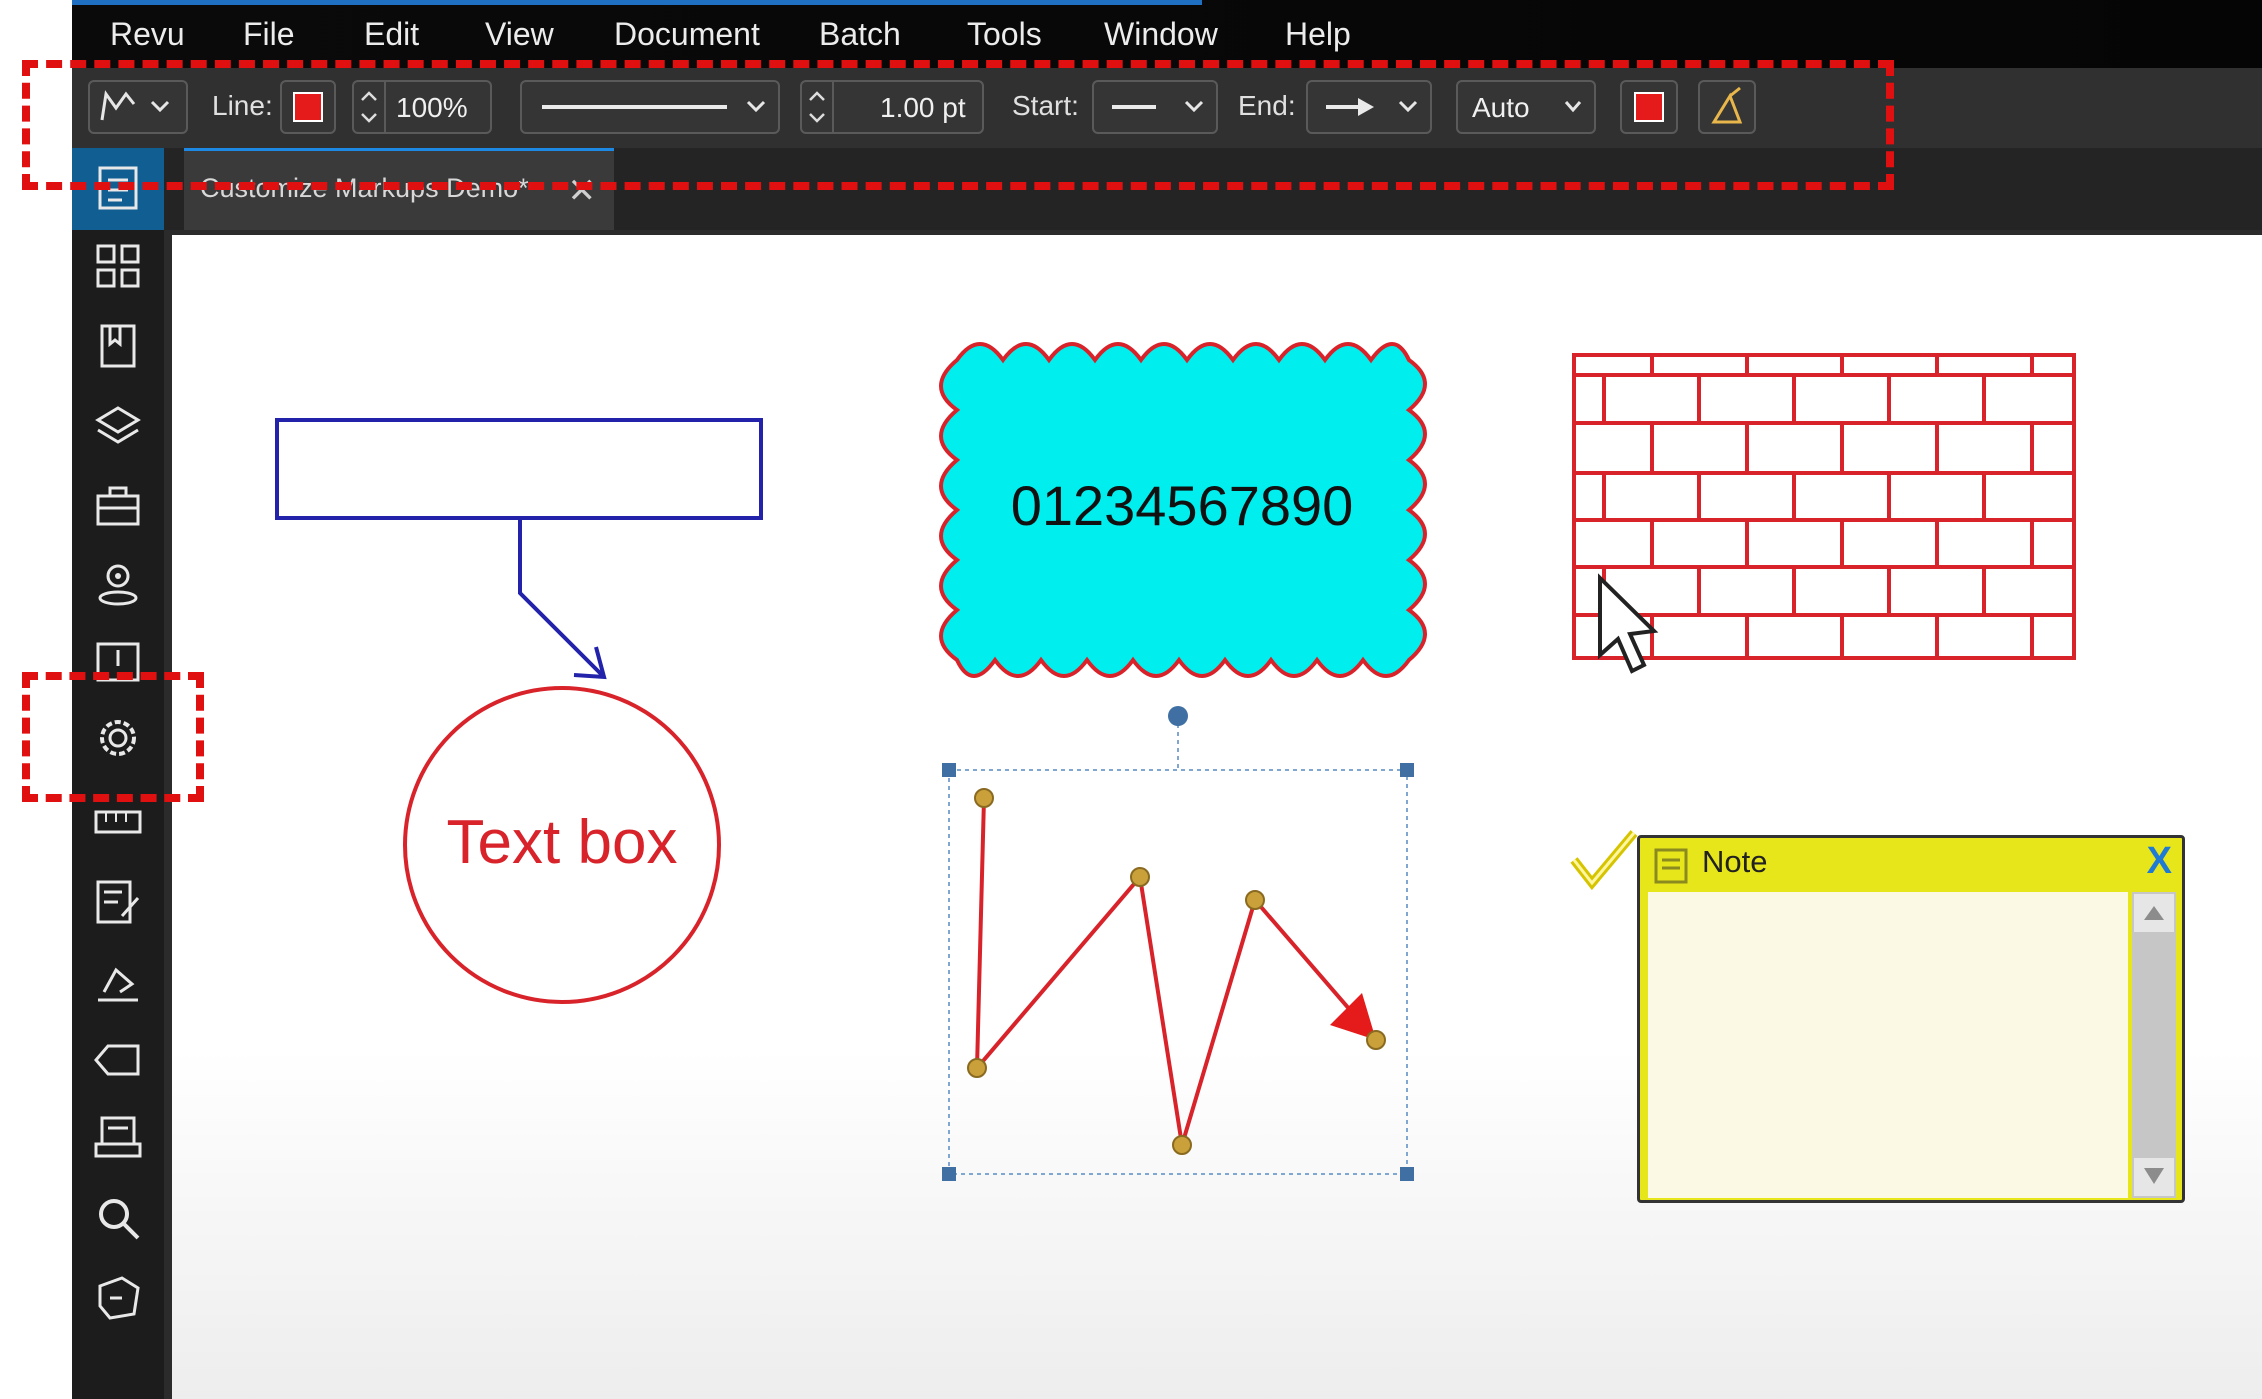 This screenshot has height=1399, width=2262. Describe the element at coordinates (432, 107) in the screenshot. I see `opacity-value: 100%` at that location.